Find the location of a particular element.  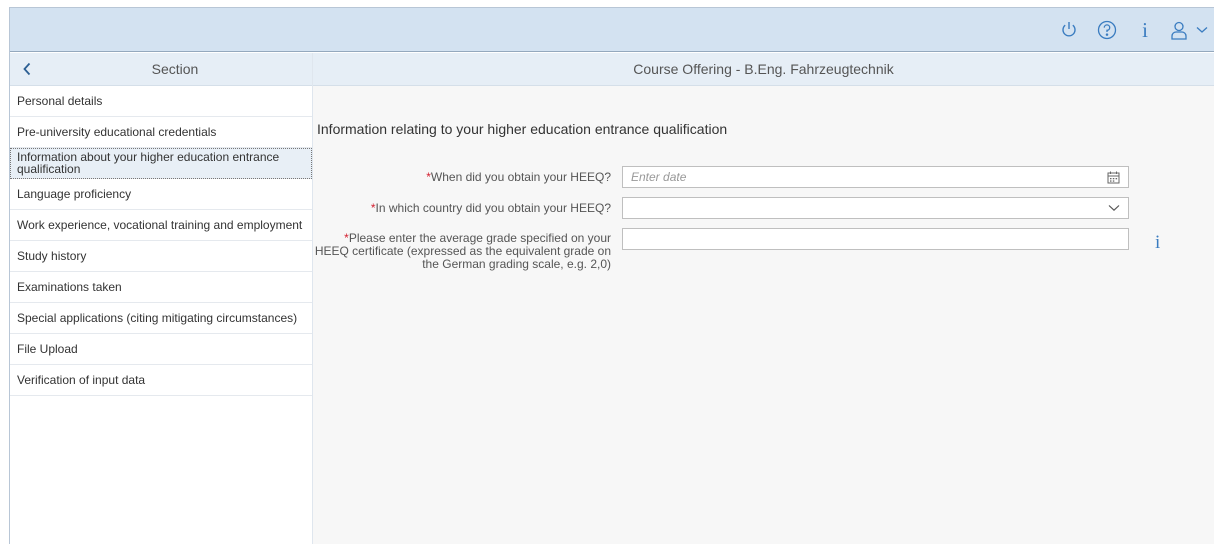

sidebar-header: Section is located at coordinates (161, 69).